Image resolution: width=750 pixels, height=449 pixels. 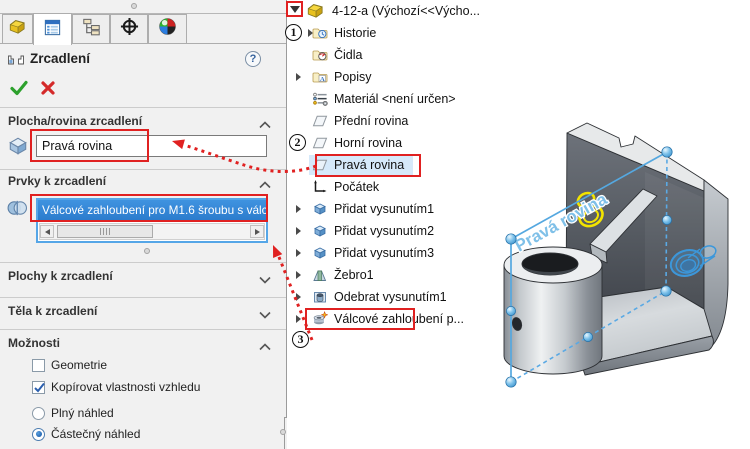 I want to click on tree-item-label: Přidat vysunutím3, so click(x=384, y=253).